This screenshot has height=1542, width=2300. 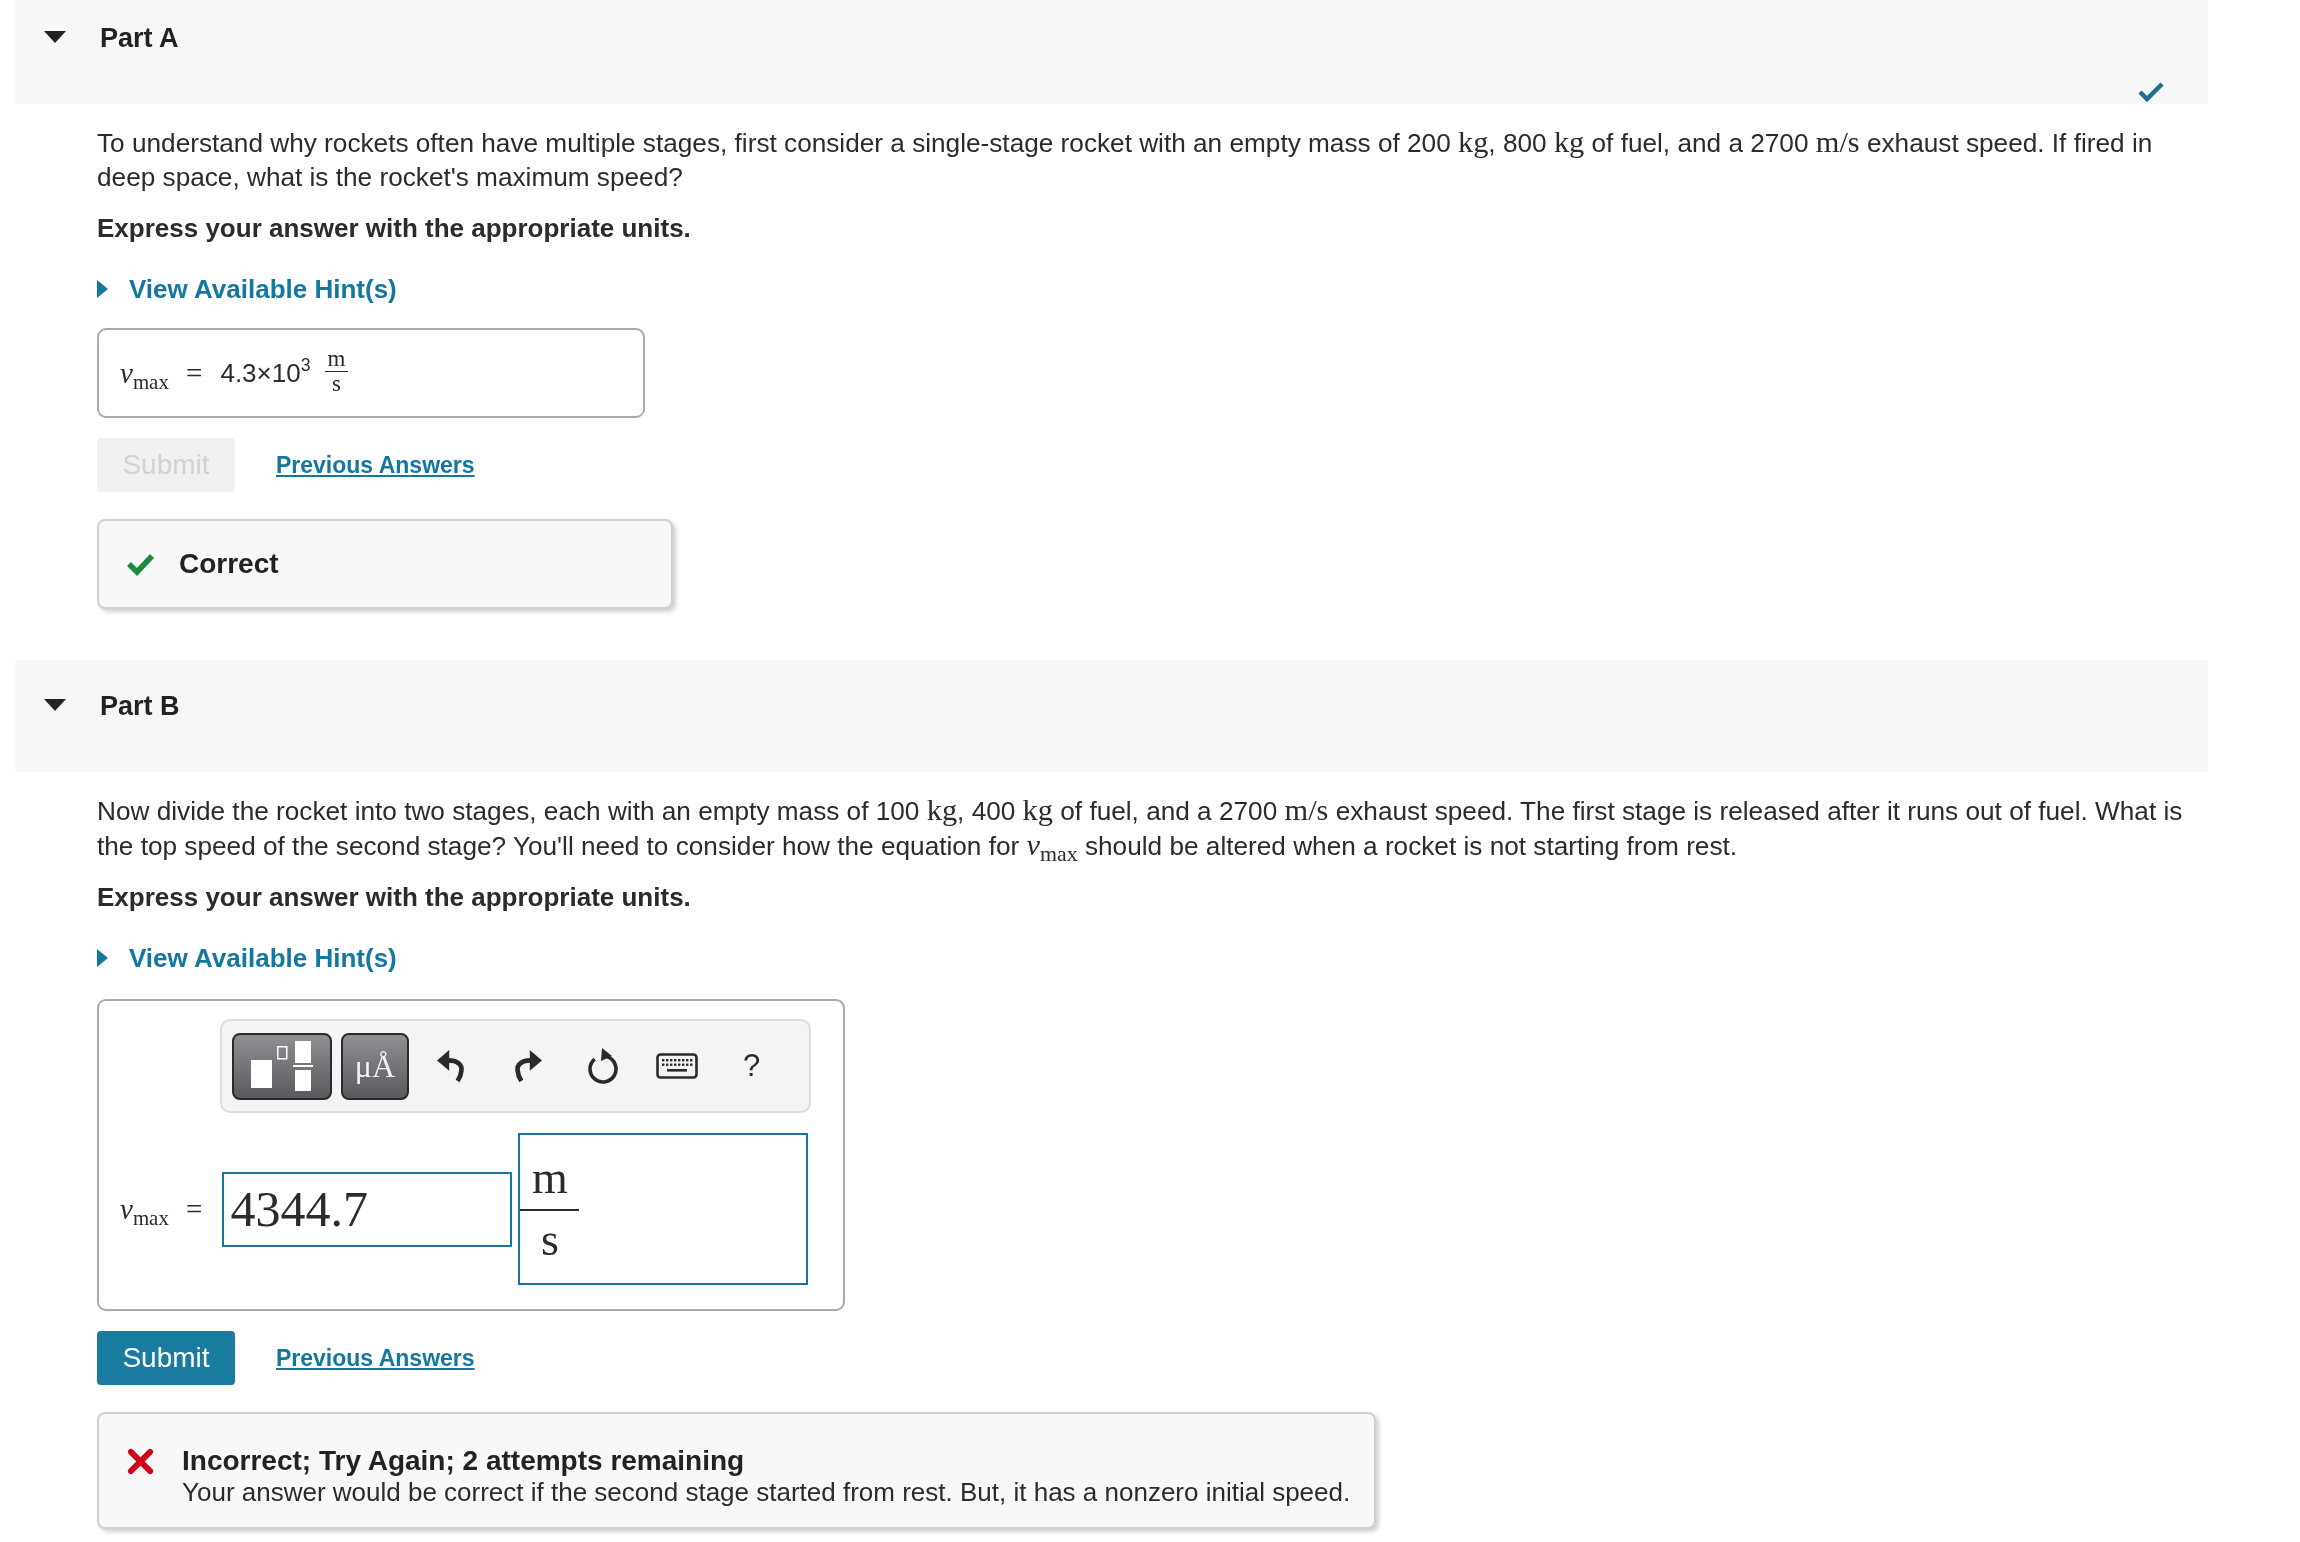 I want to click on part-title: Part B, so click(x=140, y=706).